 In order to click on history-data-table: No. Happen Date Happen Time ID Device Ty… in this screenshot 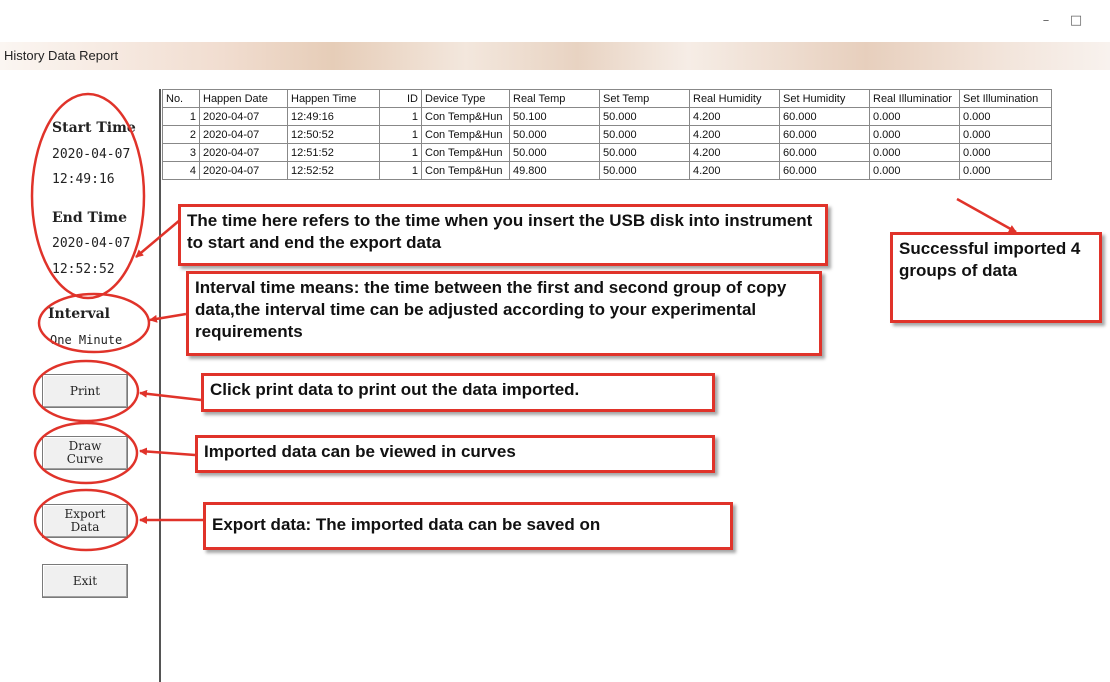, I will do `click(607, 134)`.